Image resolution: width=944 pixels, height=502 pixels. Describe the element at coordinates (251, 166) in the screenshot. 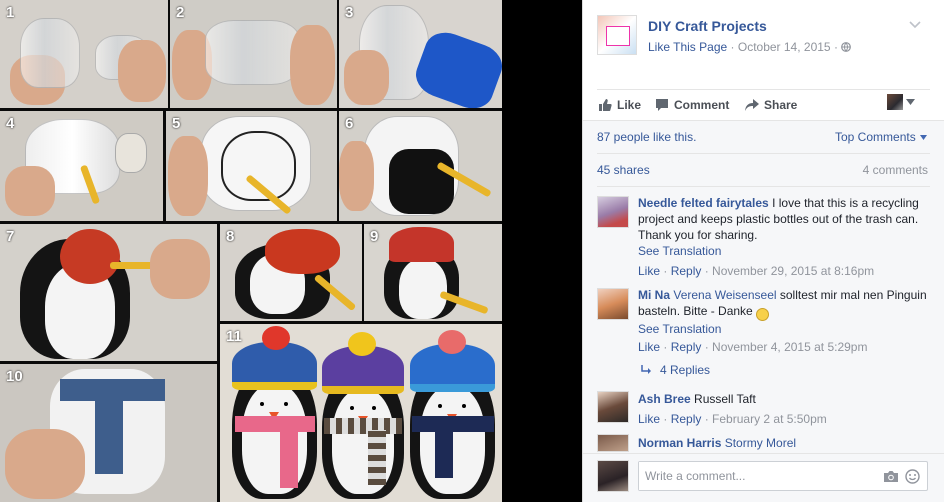

I see `photo-step-5: 5` at that location.